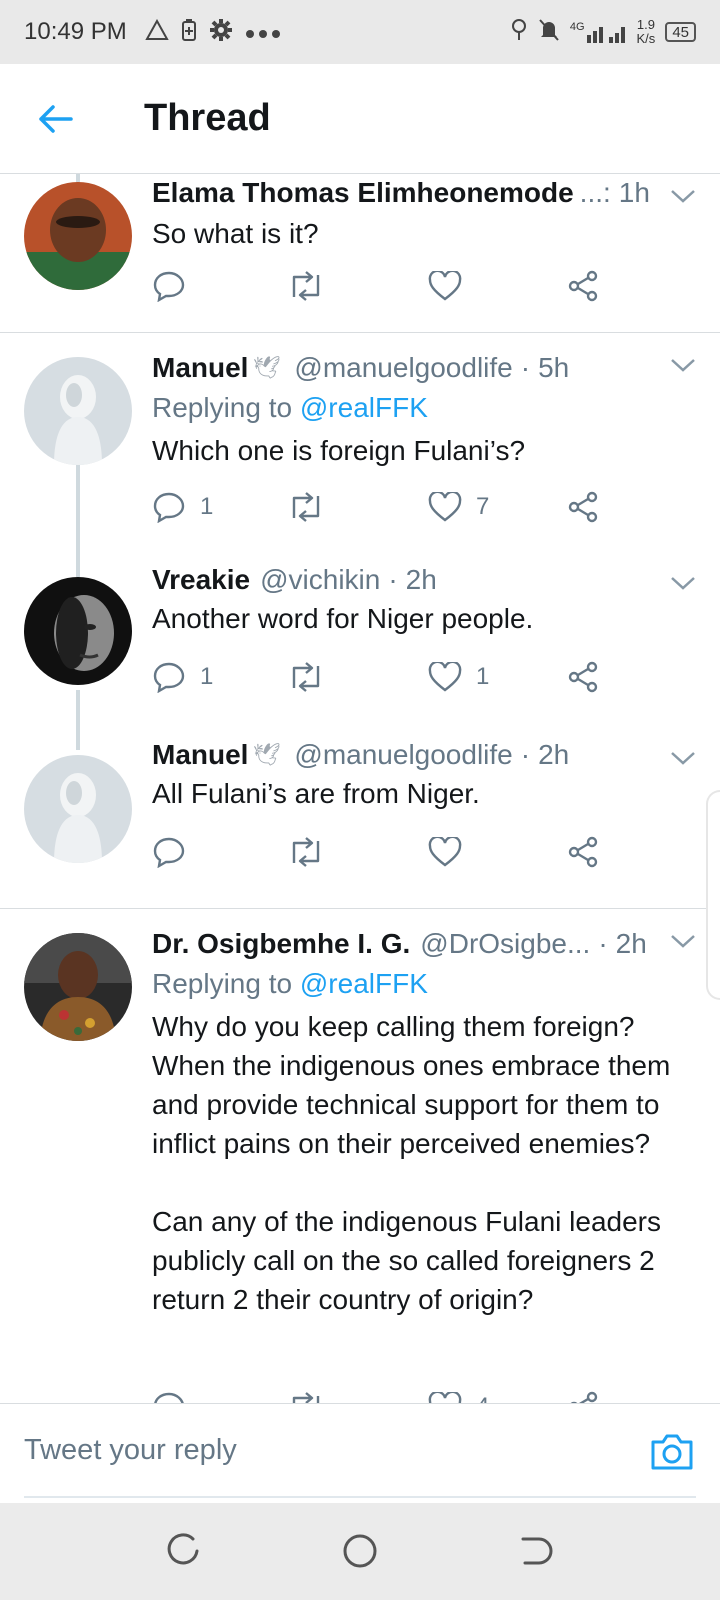  I want to click on reply-composer: Tweet your reply, so click(360, 1453).